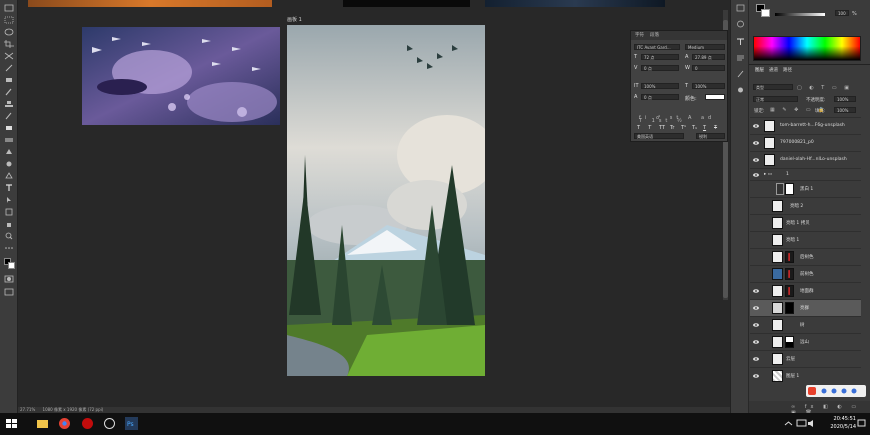 The height and width of the screenshot is (435, 870). I want to click on layer-name: 后树色, so click(807, 257).